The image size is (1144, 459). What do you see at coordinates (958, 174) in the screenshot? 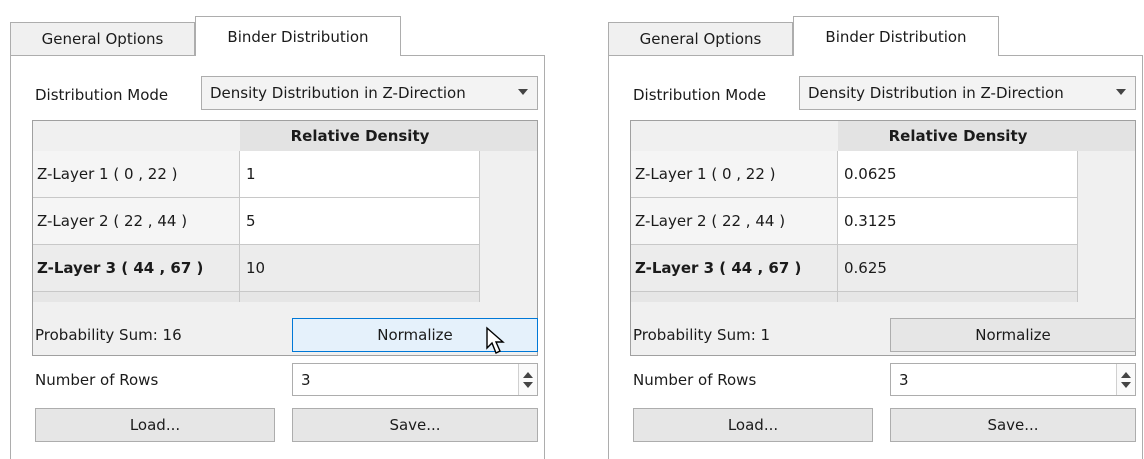
I see `density-cell: 0.0625` at bounding box center [958, 174].